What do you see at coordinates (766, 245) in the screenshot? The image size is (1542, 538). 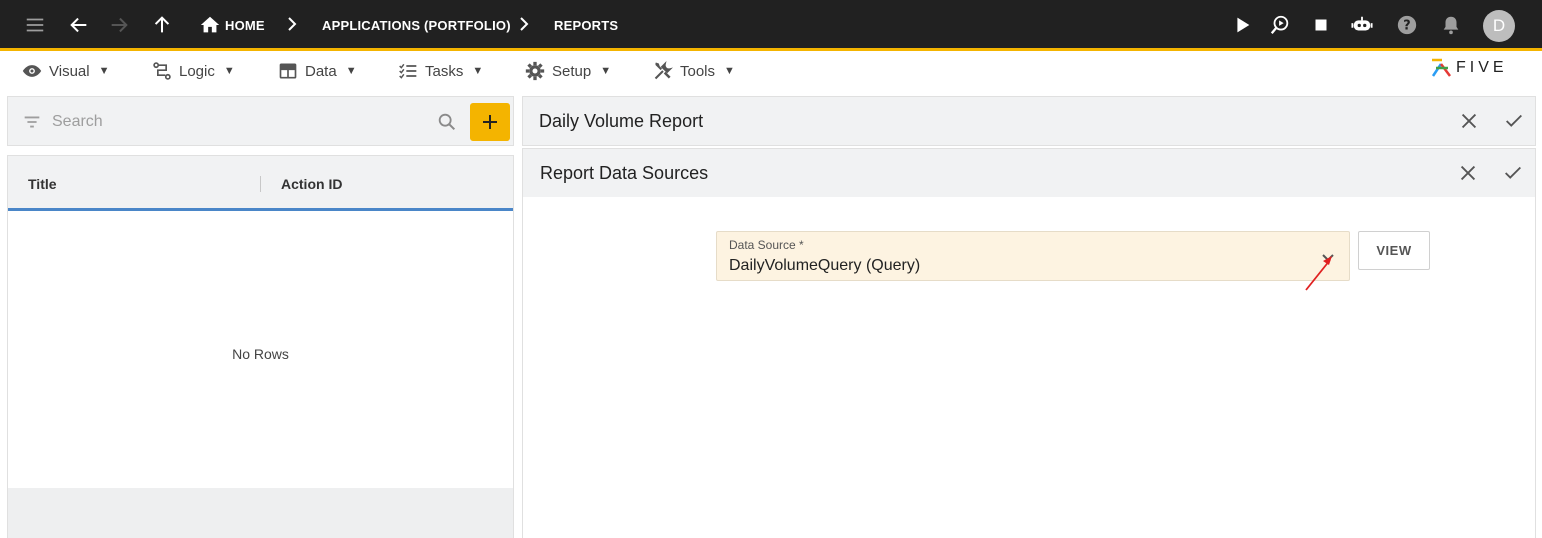 I see `data-source-label: Data Source *` at bounding box center [766, 245].